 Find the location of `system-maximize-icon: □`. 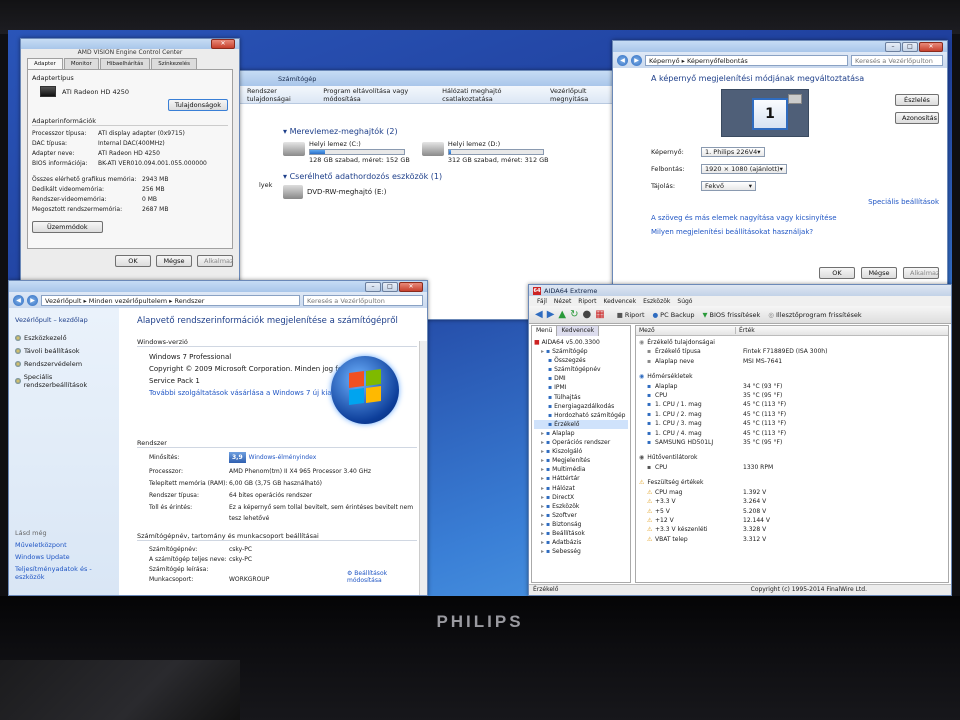

system-maximize-icon: □ is located at coordinates (390, 286).